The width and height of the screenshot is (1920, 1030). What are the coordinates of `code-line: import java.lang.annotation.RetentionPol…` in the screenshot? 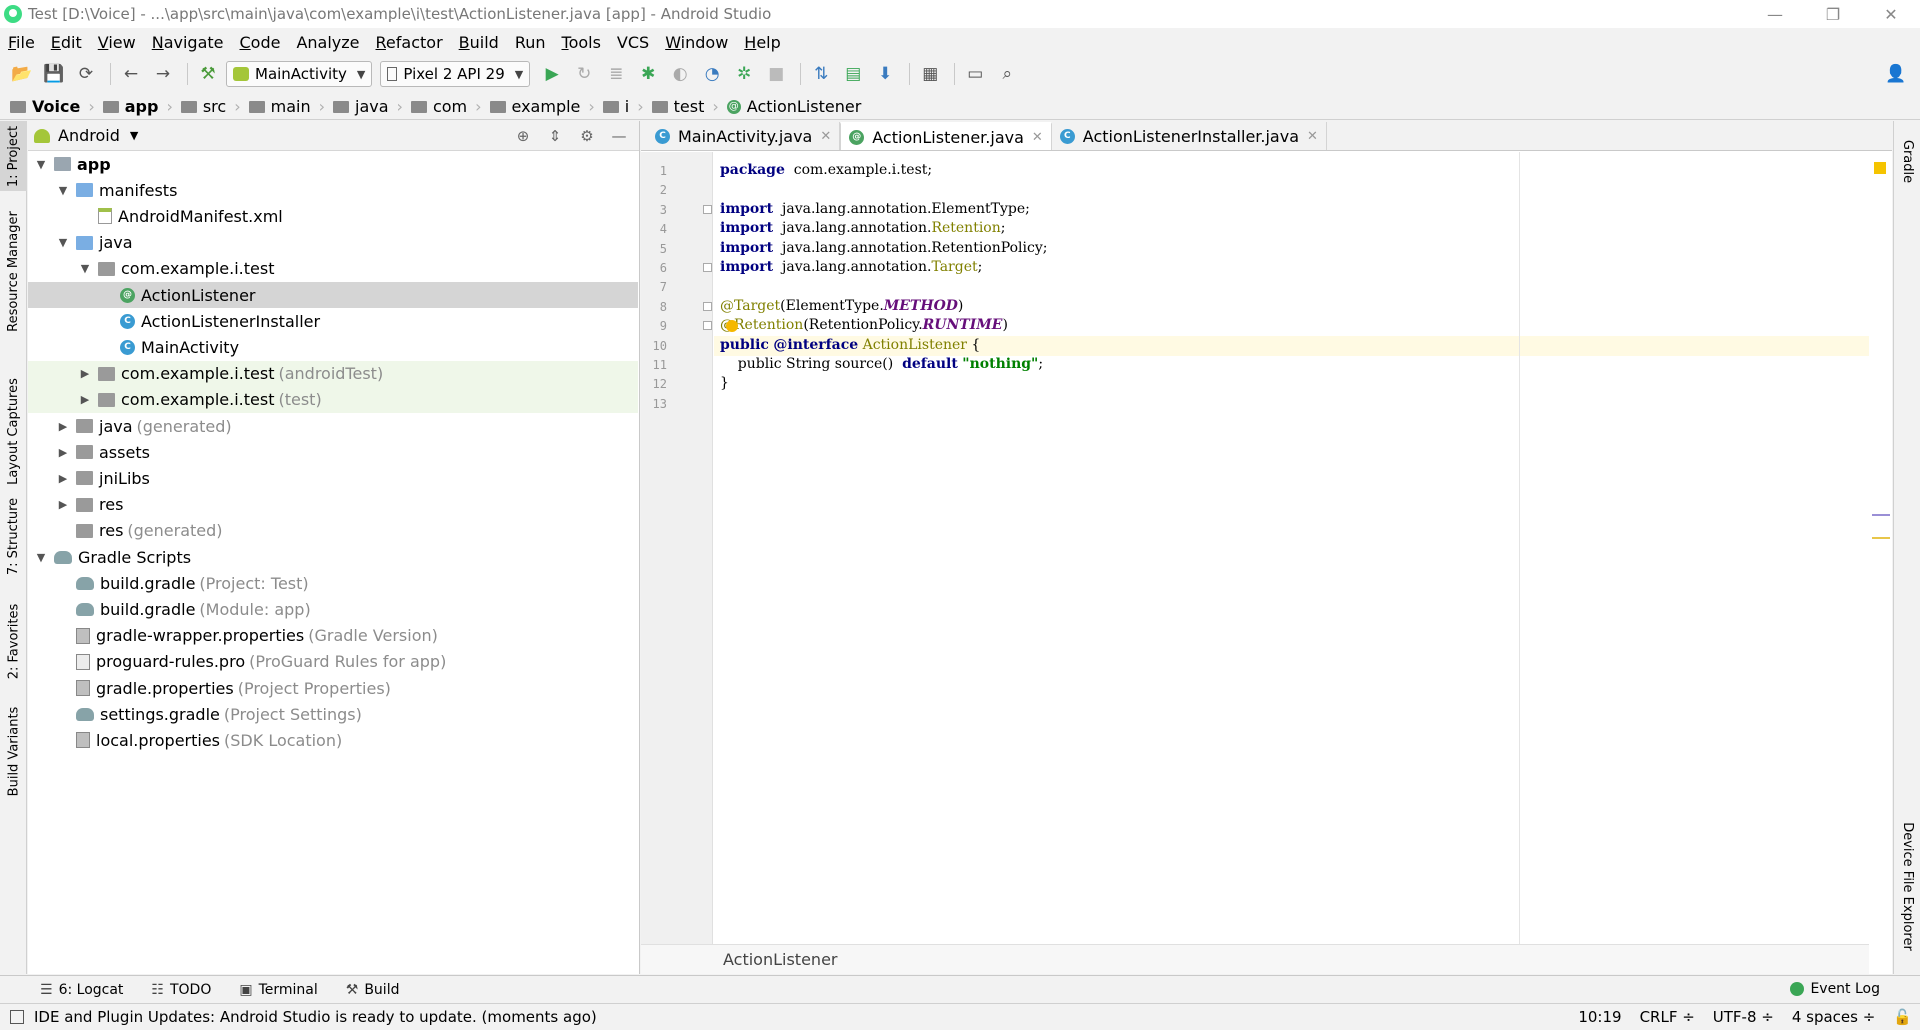 It's located at (883, 248).